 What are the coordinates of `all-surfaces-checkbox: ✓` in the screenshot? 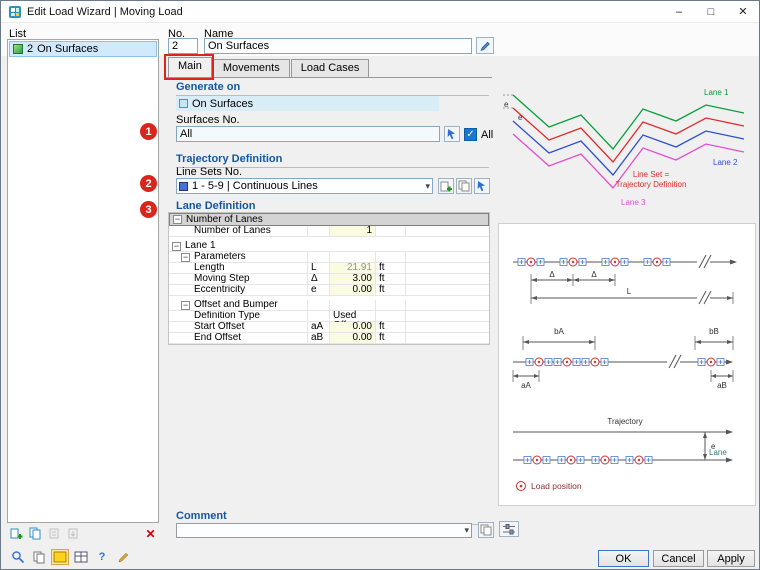 It's located at (470, 134).